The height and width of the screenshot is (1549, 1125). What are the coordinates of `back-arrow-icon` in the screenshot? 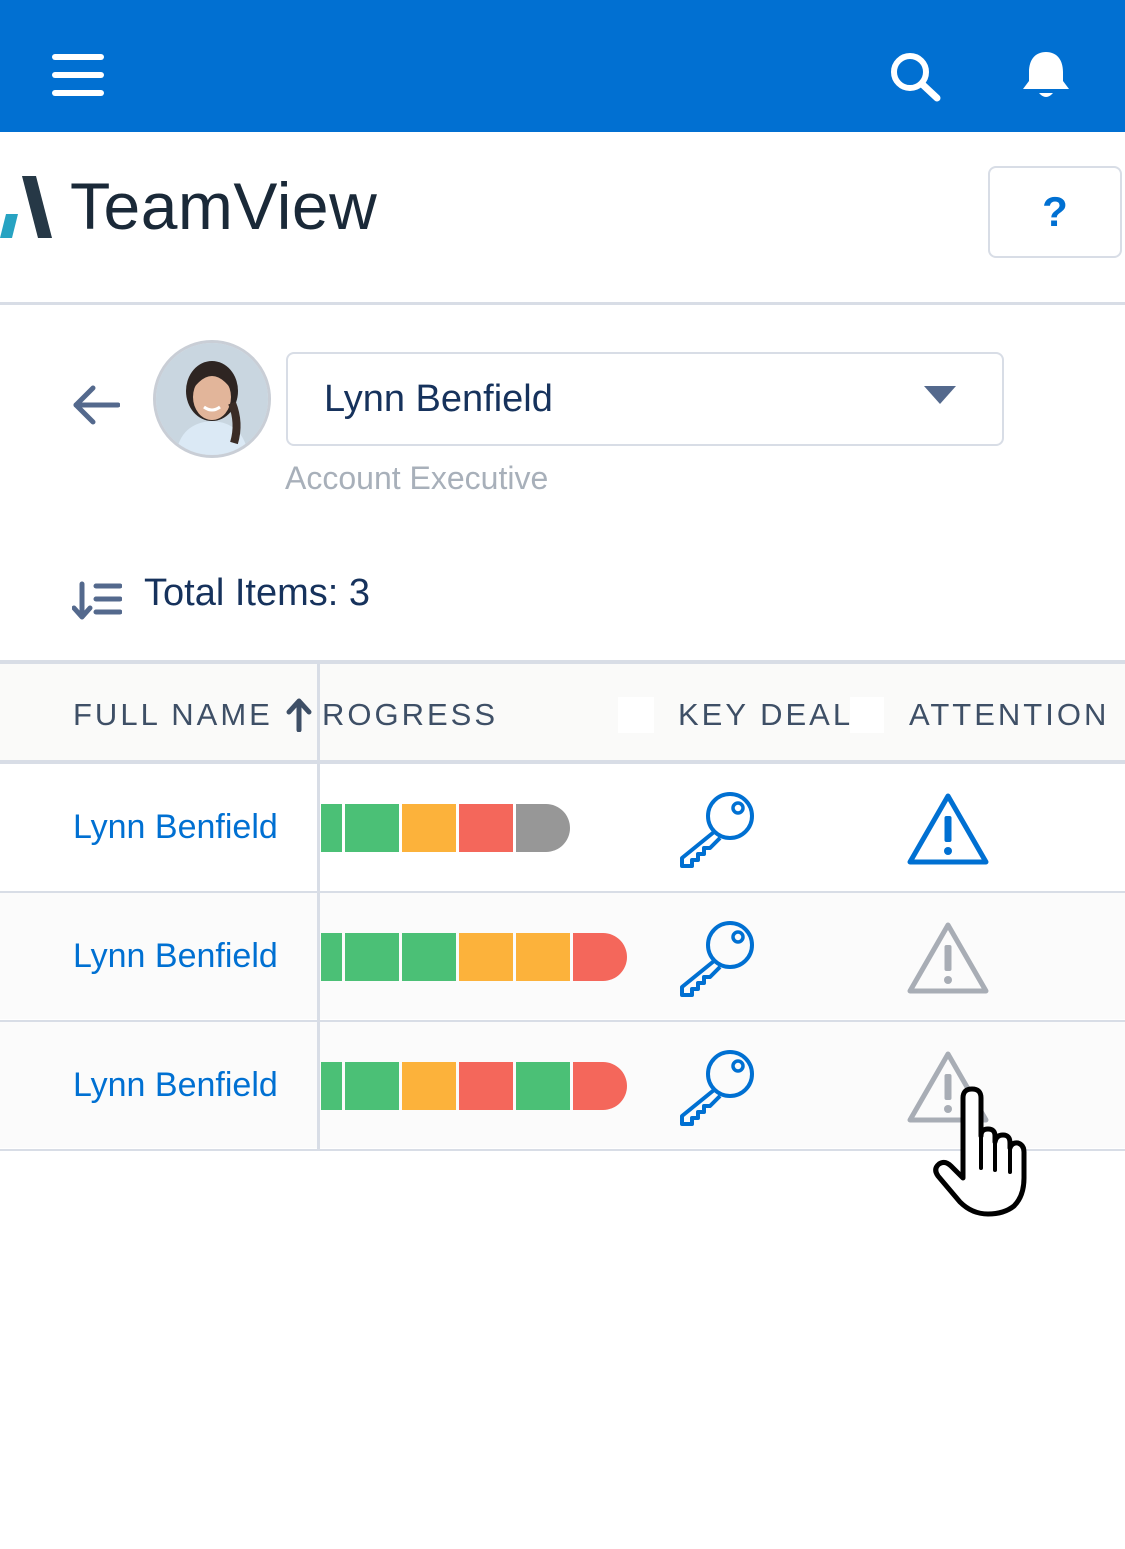 It's located at (96, 405).